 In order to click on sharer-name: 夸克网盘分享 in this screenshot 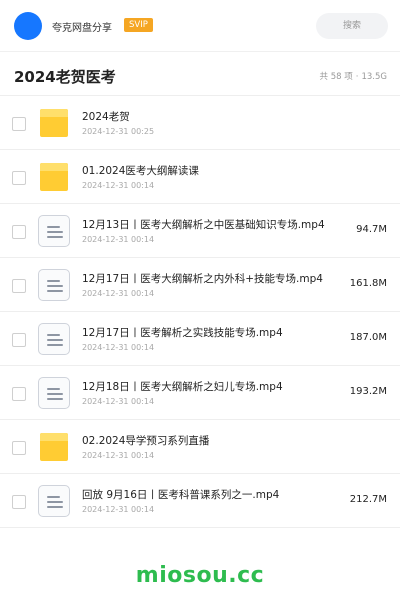, I will do `click(82, 28)`.